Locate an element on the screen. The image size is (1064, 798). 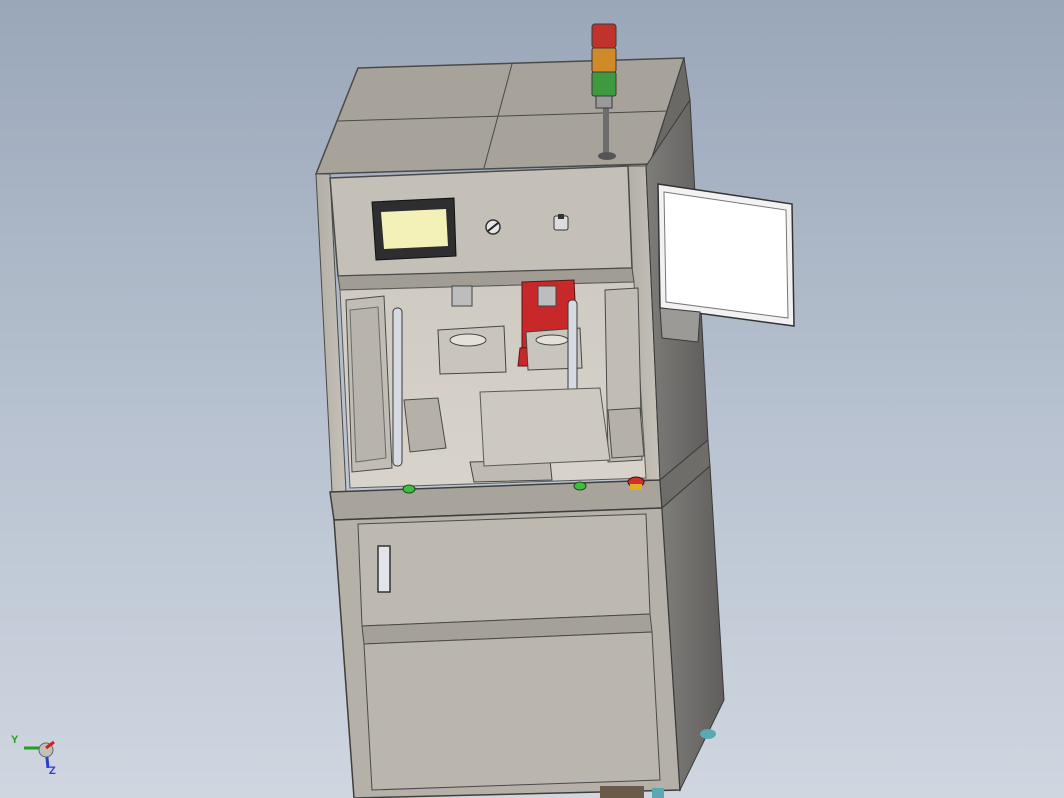
orientation-triad: Y Z is located at coordinates (38, 759).